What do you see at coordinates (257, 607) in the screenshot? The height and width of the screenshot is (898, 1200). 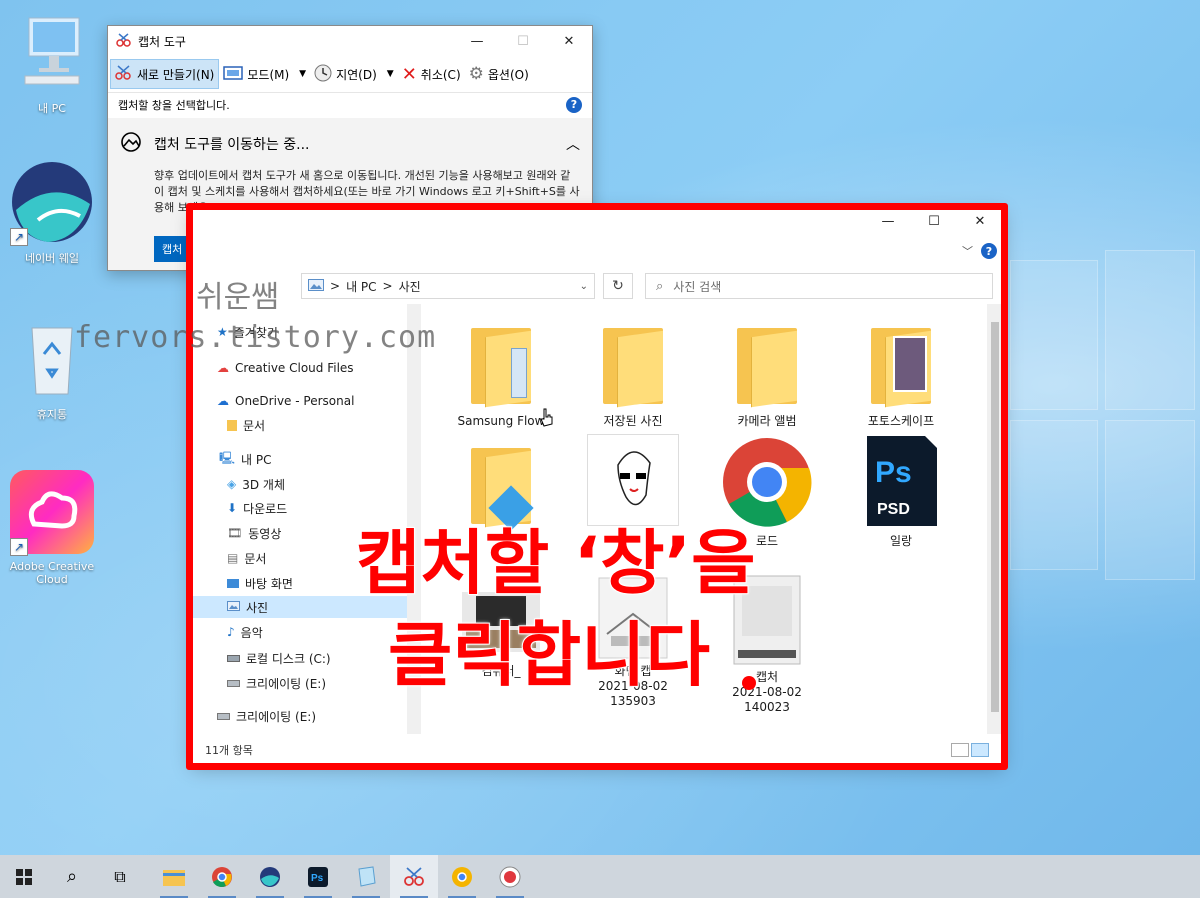 I see `sidebar-label: 사진` at bounding box center [257, 607].